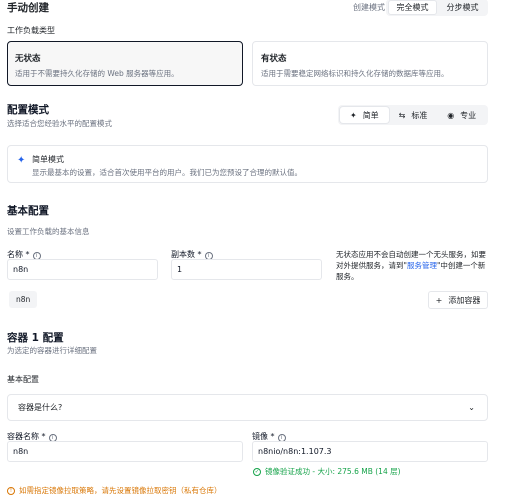 Image resolution: width=505 pixels, height=500 pixels. I want to click on stateless-card: 无状态 适用于不需要持久化存储的 Web 服务器等应用。, so click(125, 63).